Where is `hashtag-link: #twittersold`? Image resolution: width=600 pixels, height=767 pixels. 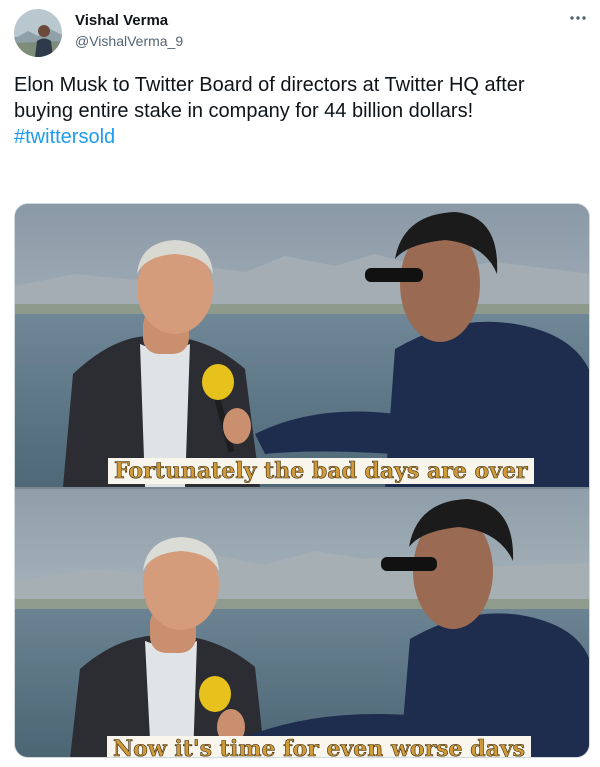
hashtag-link: #twittersold is located at coordinates (300, 137).